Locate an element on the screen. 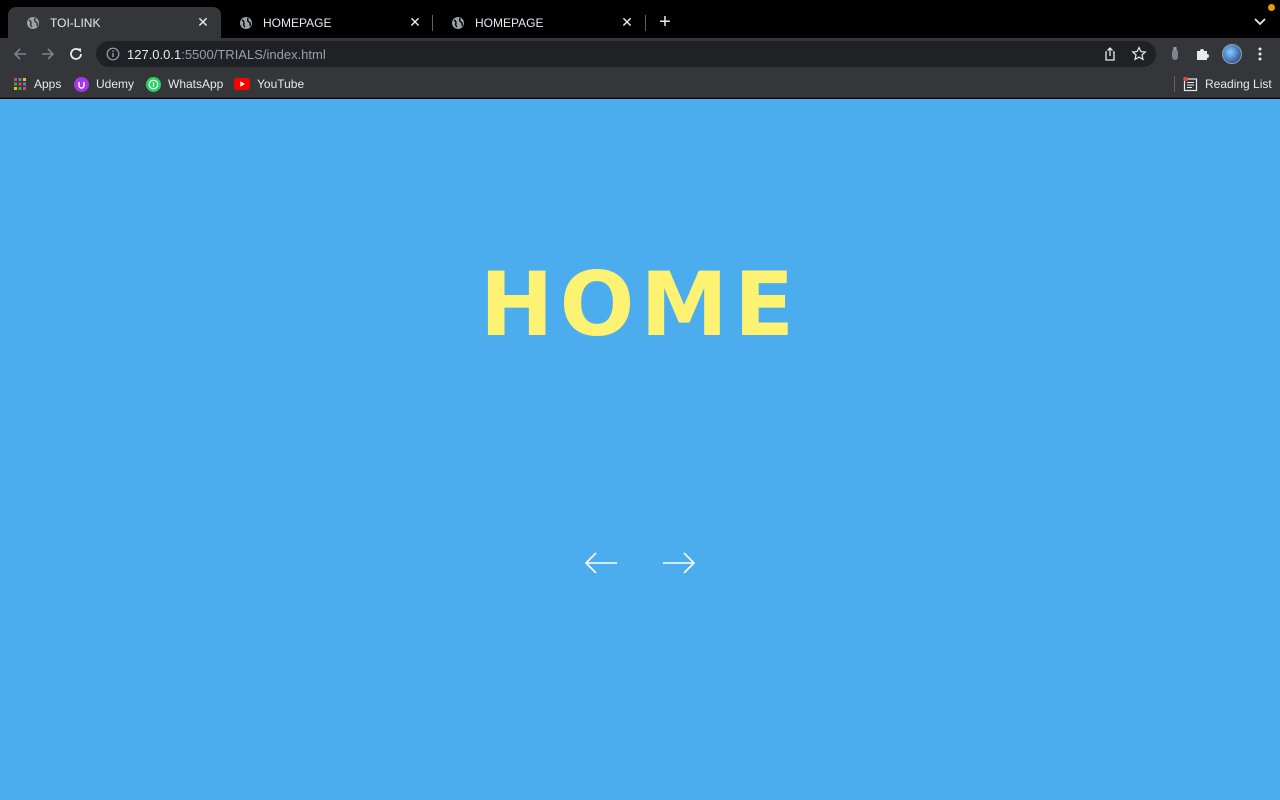  tab-title: TOI-LINK is located at coordinates (75, 22).